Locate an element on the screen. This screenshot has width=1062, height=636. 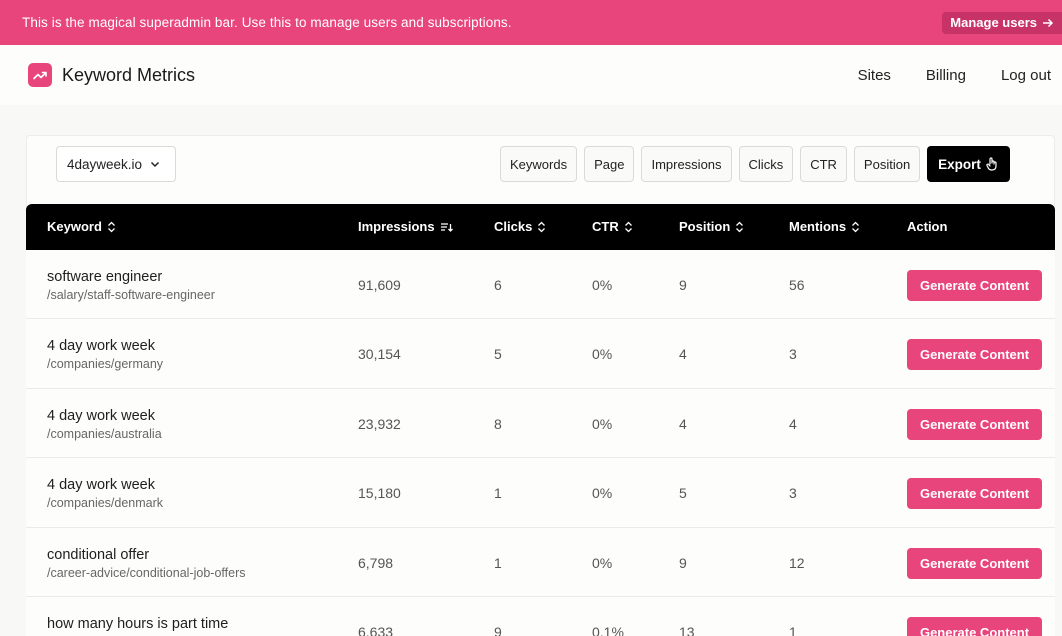
clicks-cell: 1 is located at coordinates (498, 562).